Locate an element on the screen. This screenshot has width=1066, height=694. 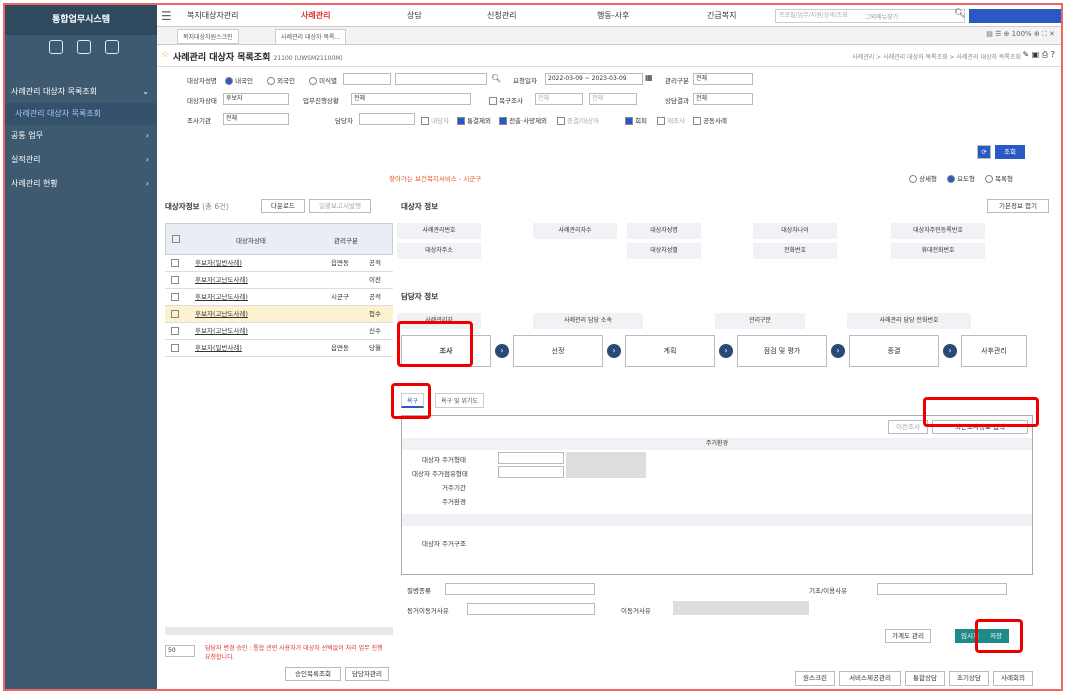
status-select: 후보자 is located at coordinates (256, 99).